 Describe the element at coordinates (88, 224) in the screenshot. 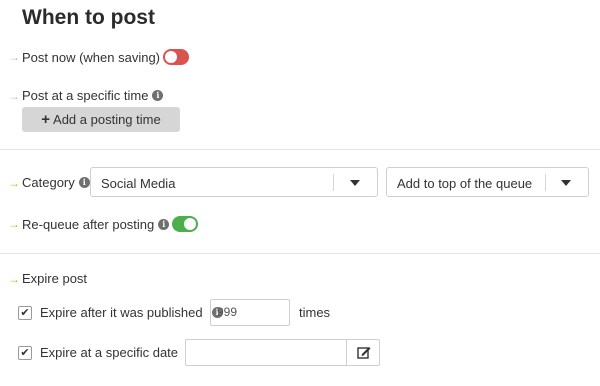

I see `requeue-label: Re-queue after posting` at that location.